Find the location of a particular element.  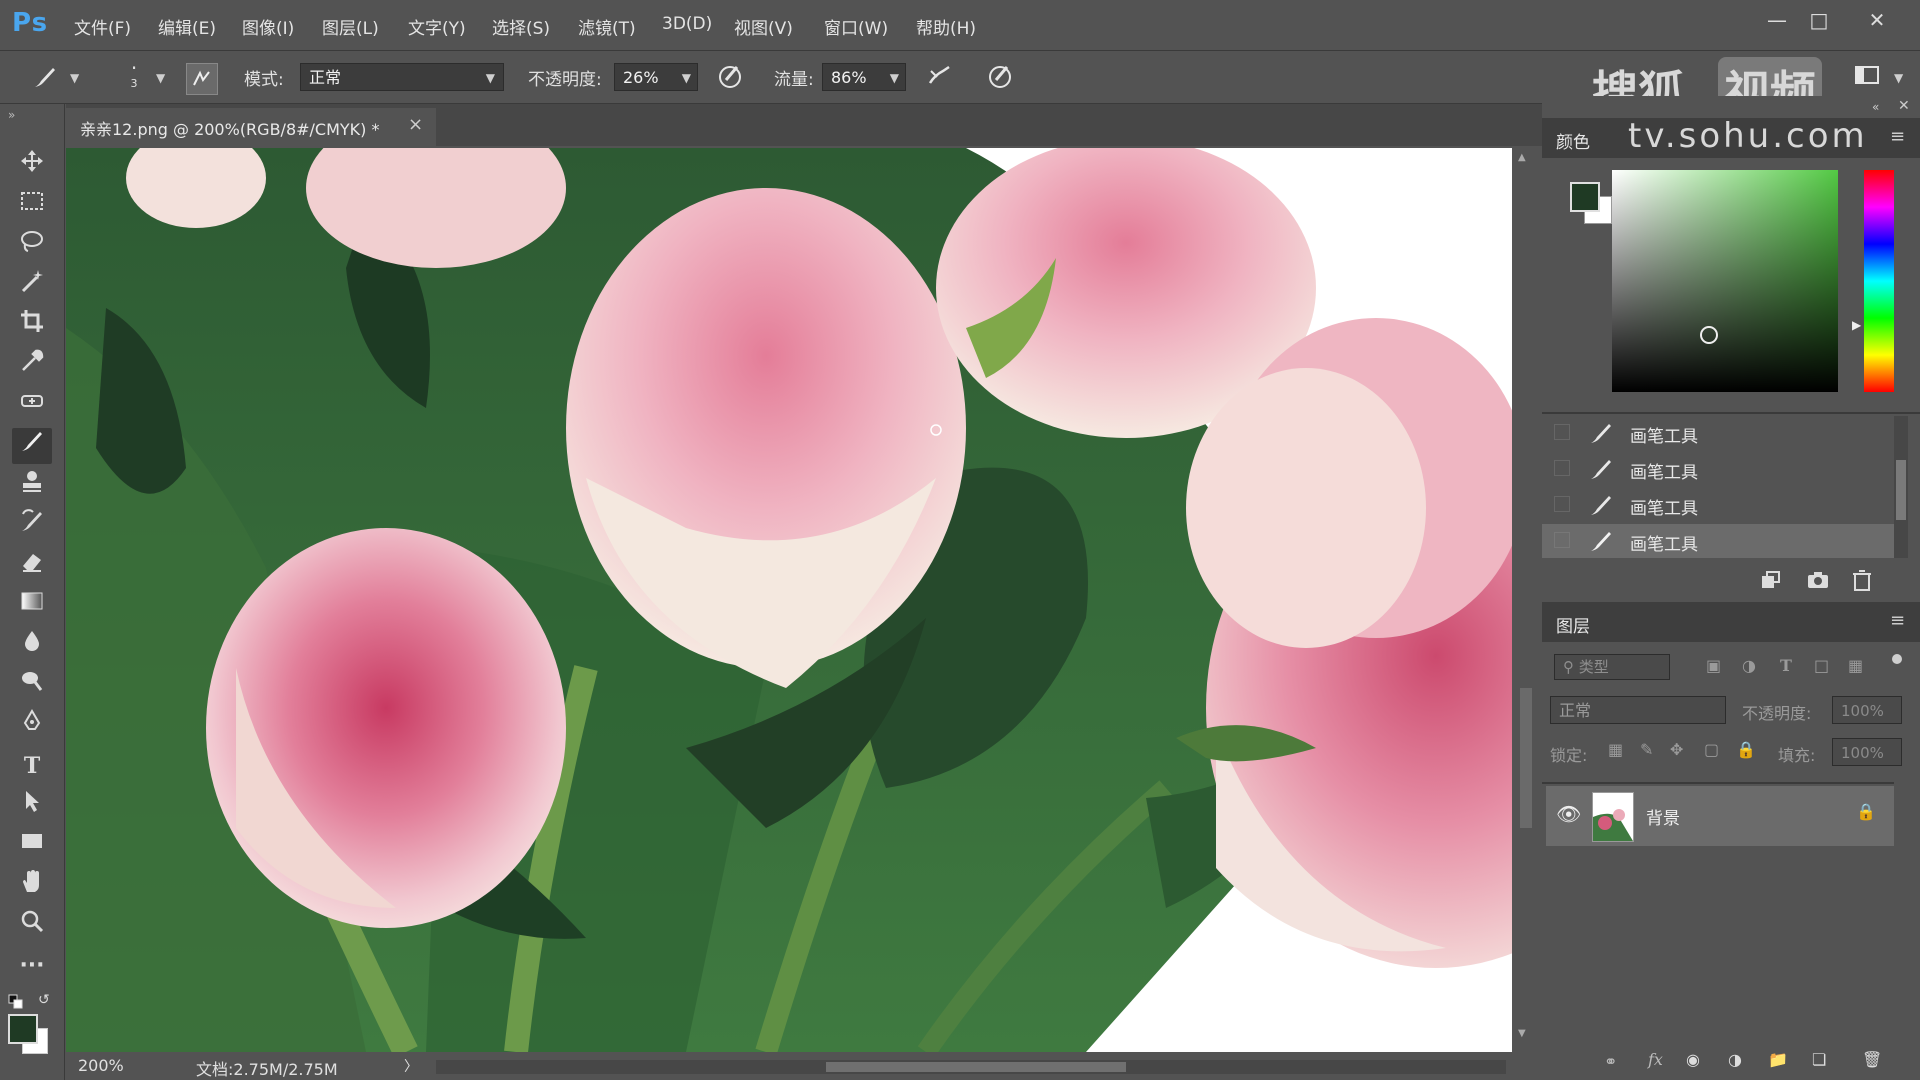

filter-pixel-icon: ▣ is located at coordinates (1713, 665).